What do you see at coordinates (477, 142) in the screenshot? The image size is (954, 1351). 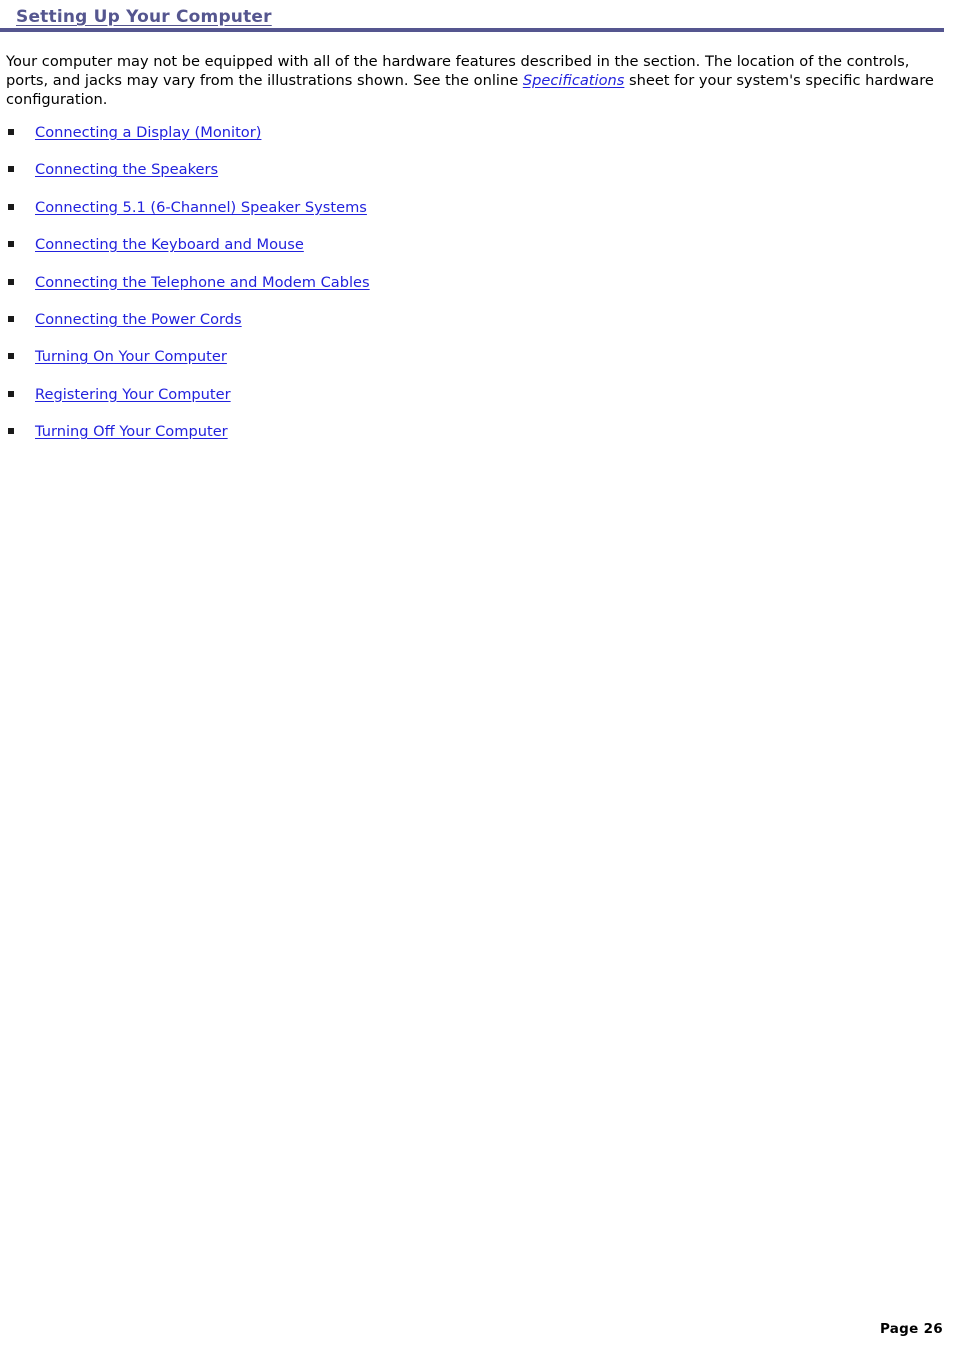 I see `list-item: Connecting a Display (Monitor)` at bounding box center [477, 142].